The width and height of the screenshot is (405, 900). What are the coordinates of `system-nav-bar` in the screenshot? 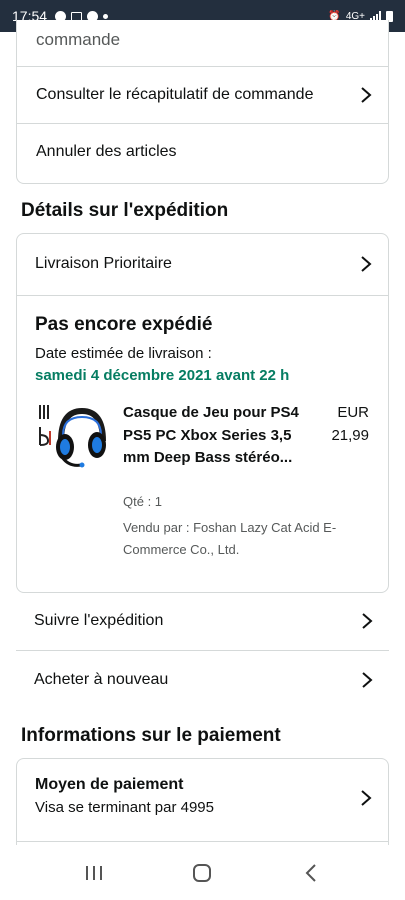 It's located at (202, 872).